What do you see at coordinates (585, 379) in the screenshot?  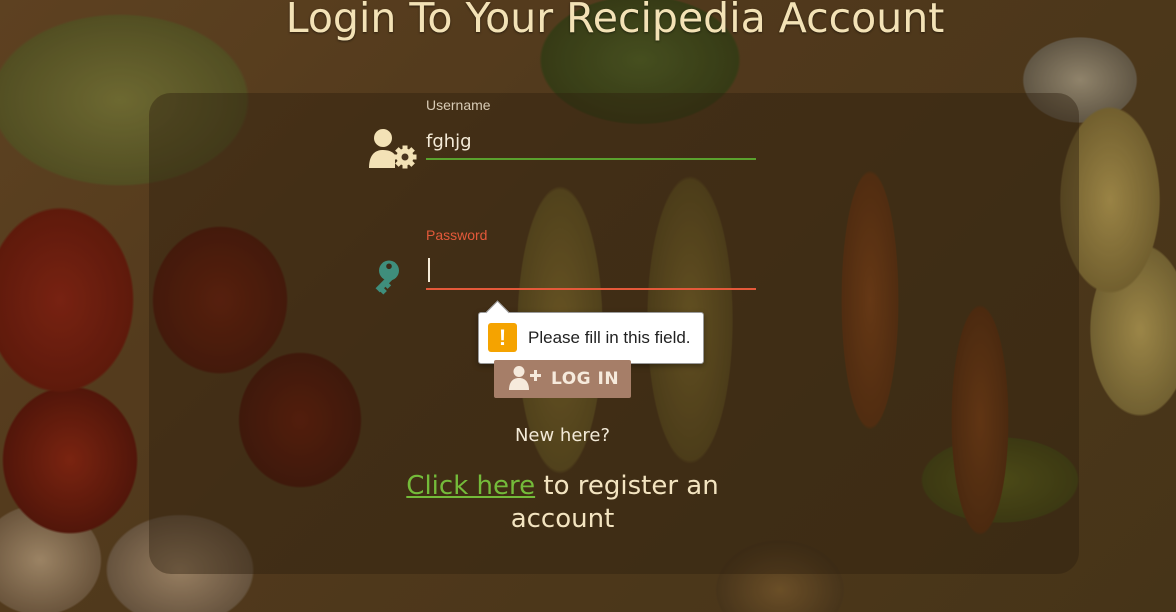 I see `login-button-label: LOG IN` at bounding box center [585, 379].